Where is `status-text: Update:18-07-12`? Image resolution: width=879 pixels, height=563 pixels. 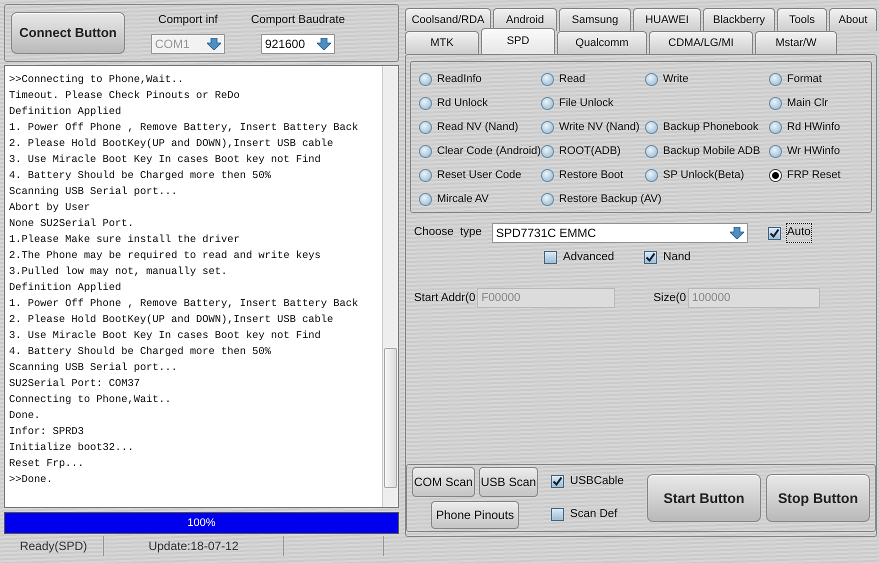 status-text: Update:18-07-12 is located at coordinates (194, 546).